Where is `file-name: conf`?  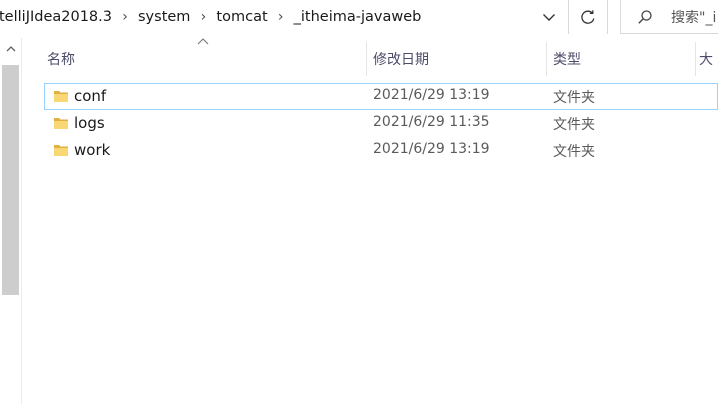
file-name: conf is located at coordinates (90, 96).